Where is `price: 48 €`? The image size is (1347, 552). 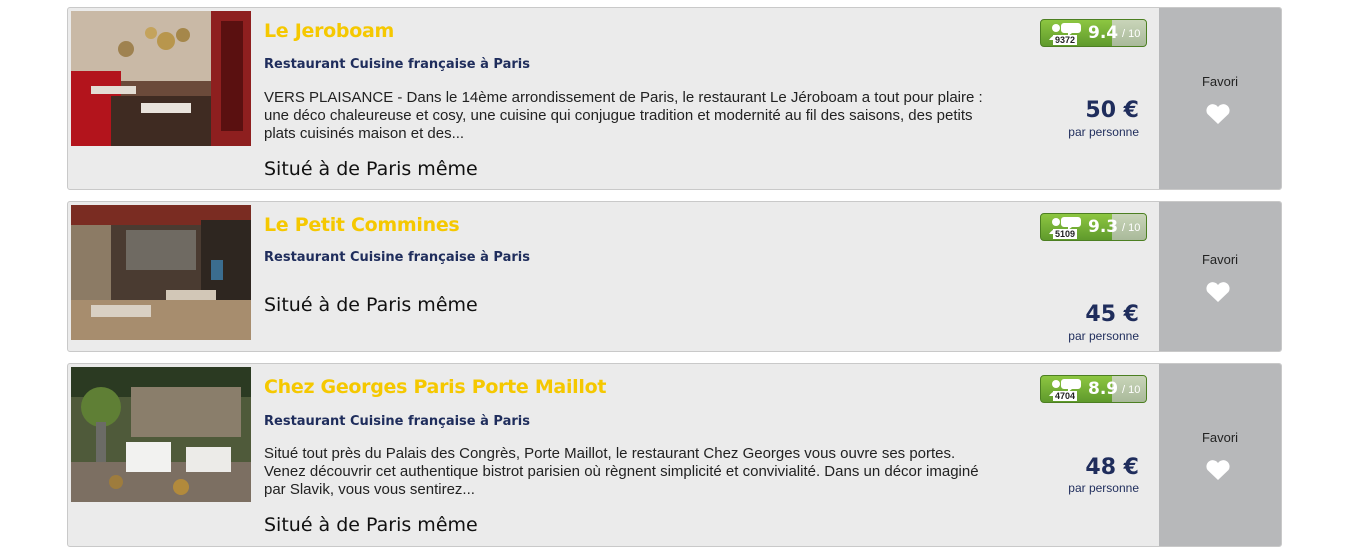 price: 48 € is located at coordinates (1112, 467).